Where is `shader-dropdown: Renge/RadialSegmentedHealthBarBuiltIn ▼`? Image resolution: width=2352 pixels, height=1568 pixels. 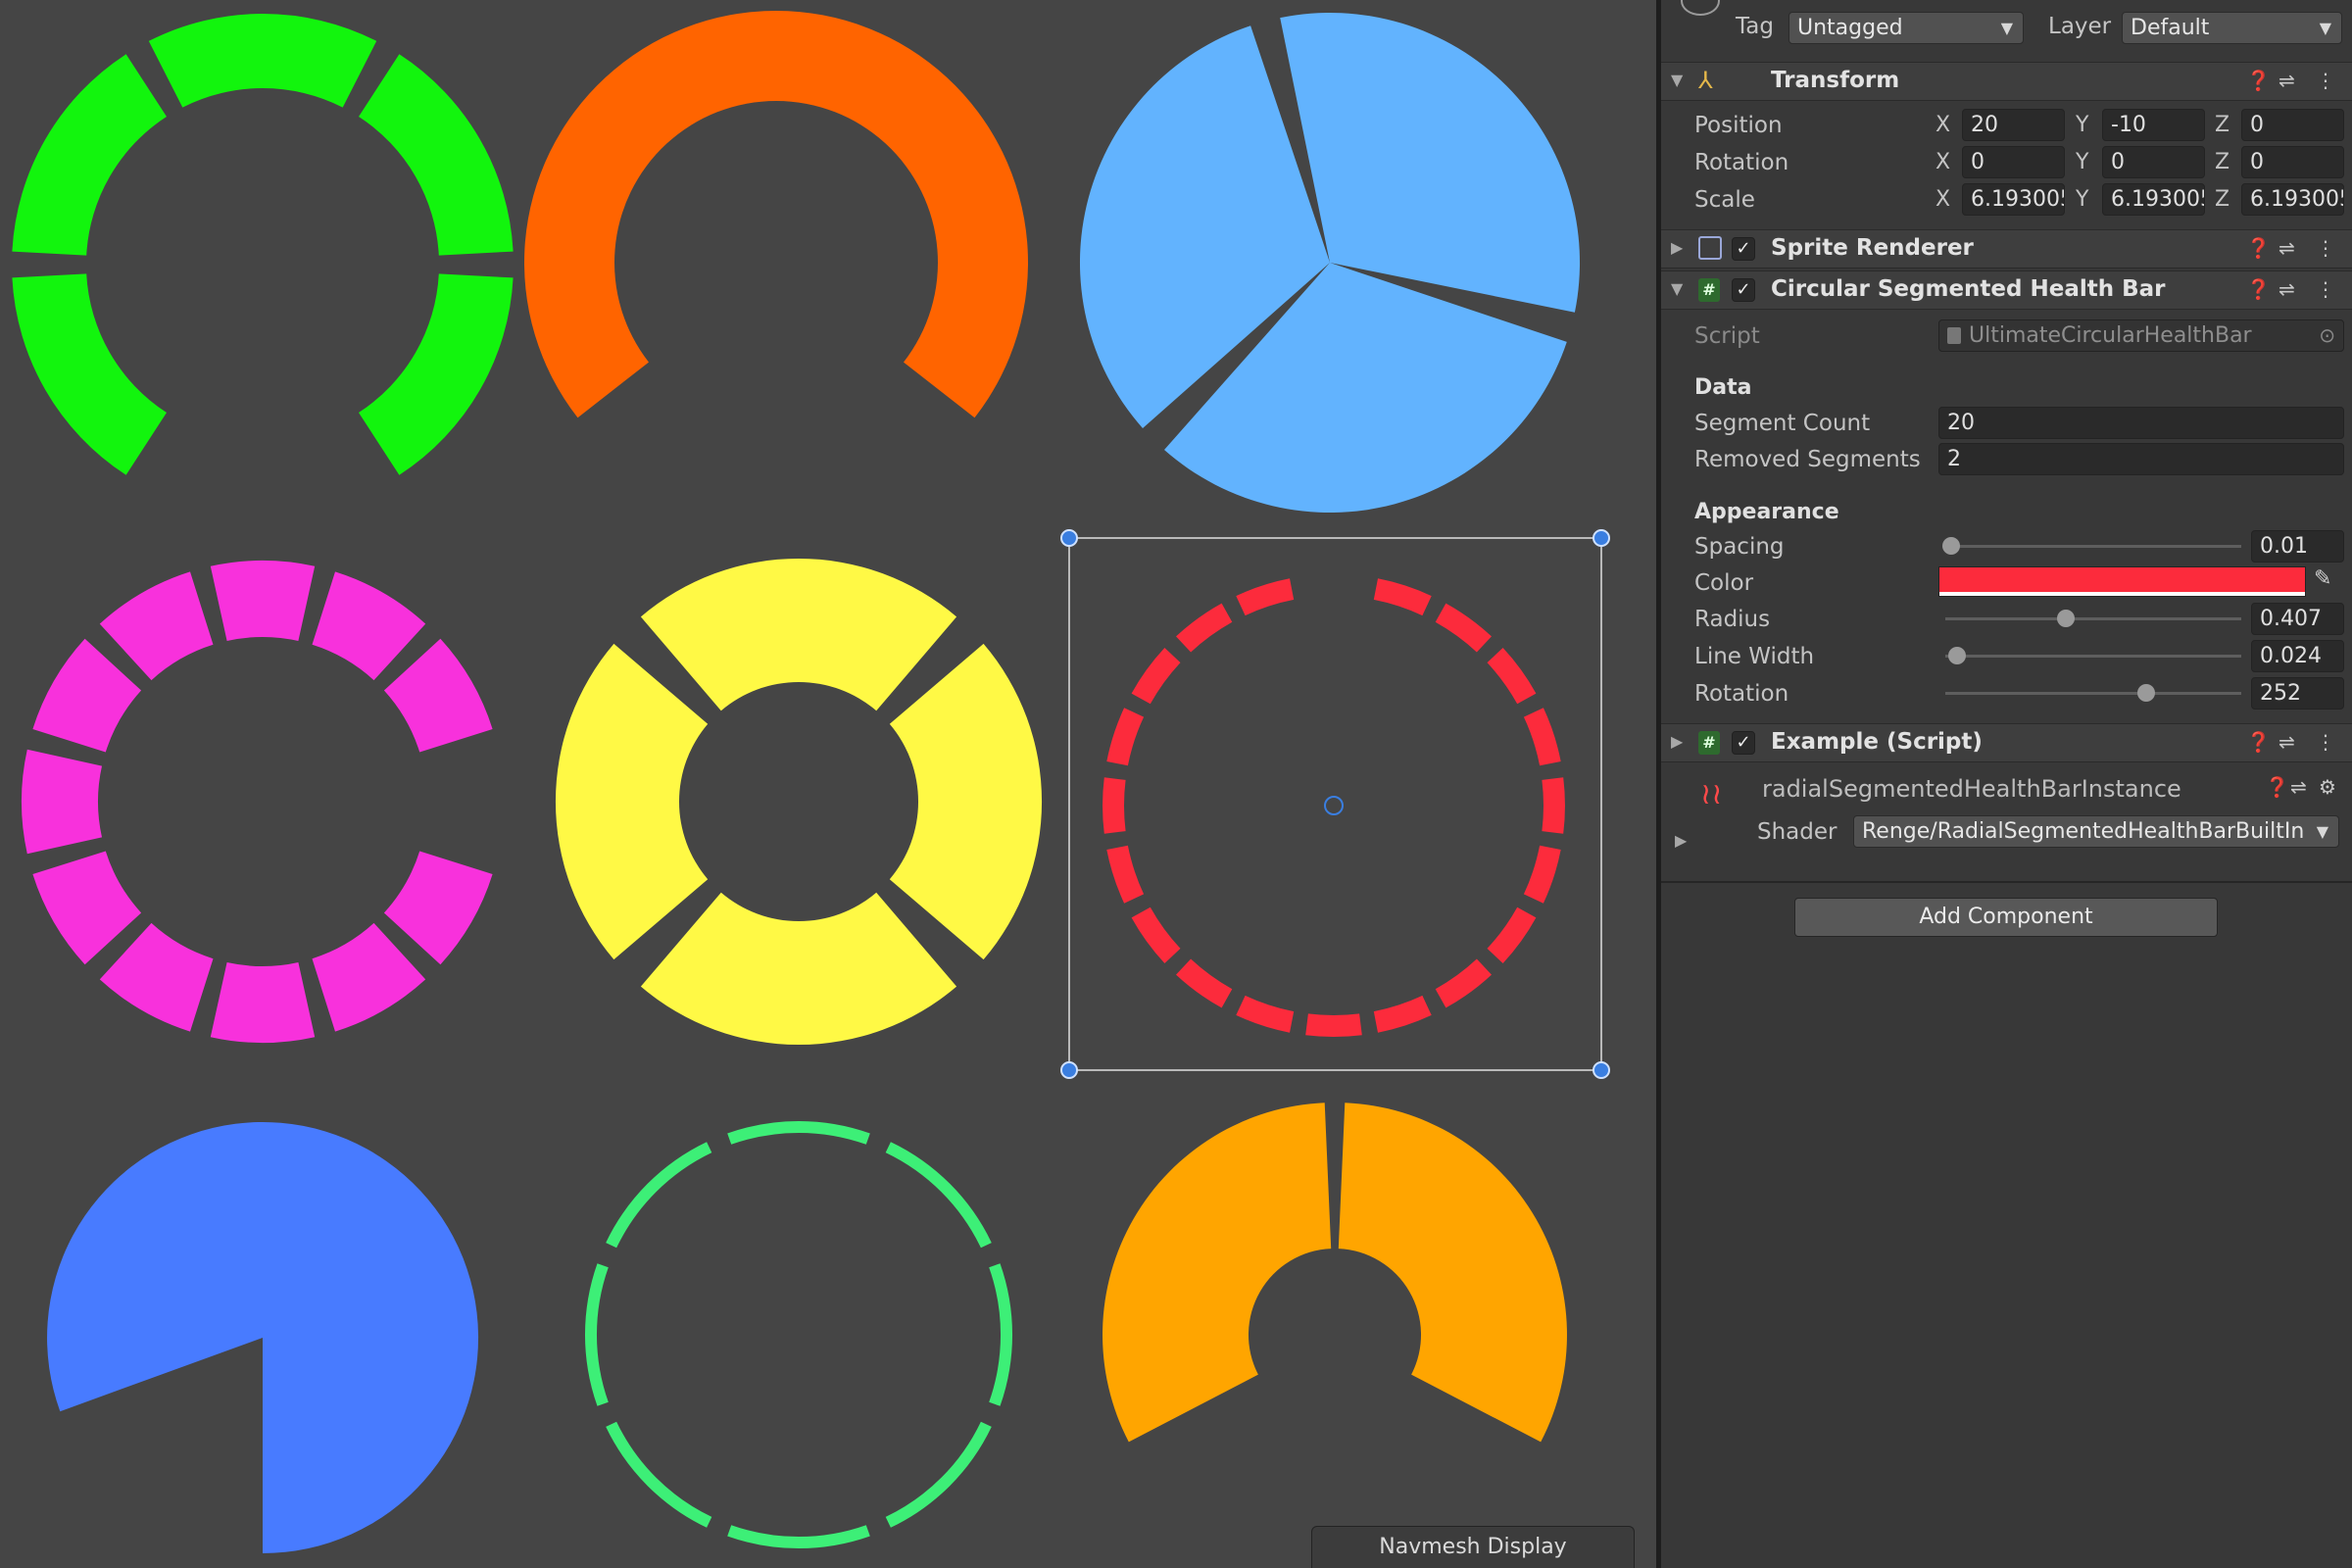 shader-dropdown: Renge/RadialSegmentedHealthBarBuiltIn ▼ is located at coordinates (2096, 831).